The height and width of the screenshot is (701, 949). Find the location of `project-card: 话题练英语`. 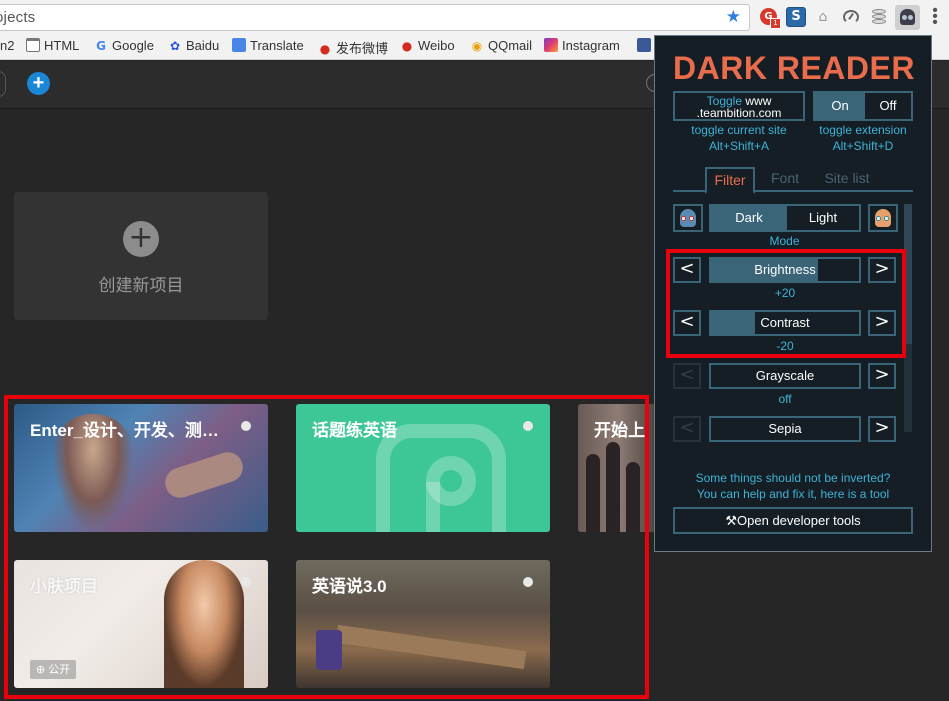

project-card: 话题练英语 is located at coordinates (423, 468).